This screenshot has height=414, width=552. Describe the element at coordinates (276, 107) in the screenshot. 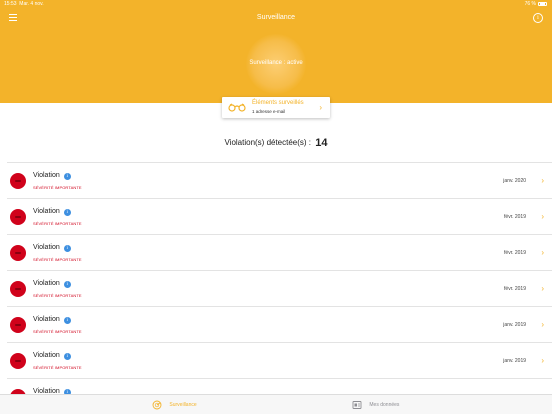

I see `monitored-elements-card: Éléments surveillés 1 adresse e-mail ›` at that location.